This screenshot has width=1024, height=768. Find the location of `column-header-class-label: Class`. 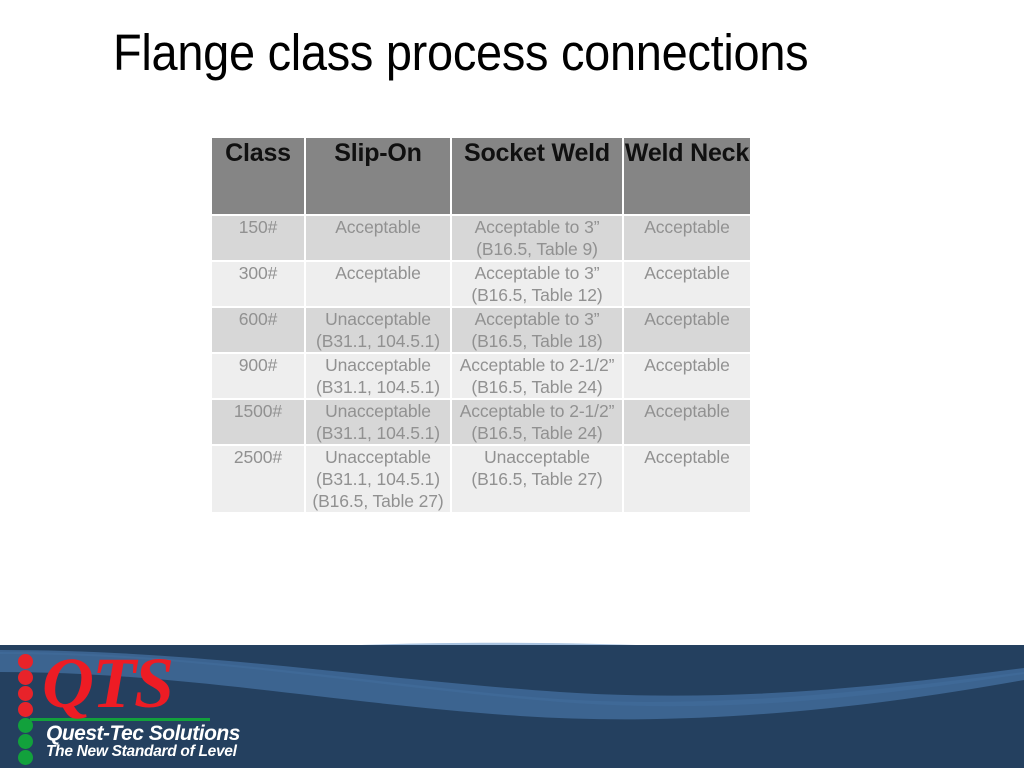

column-header-class-label: Class is located at coordinates (258, 153).